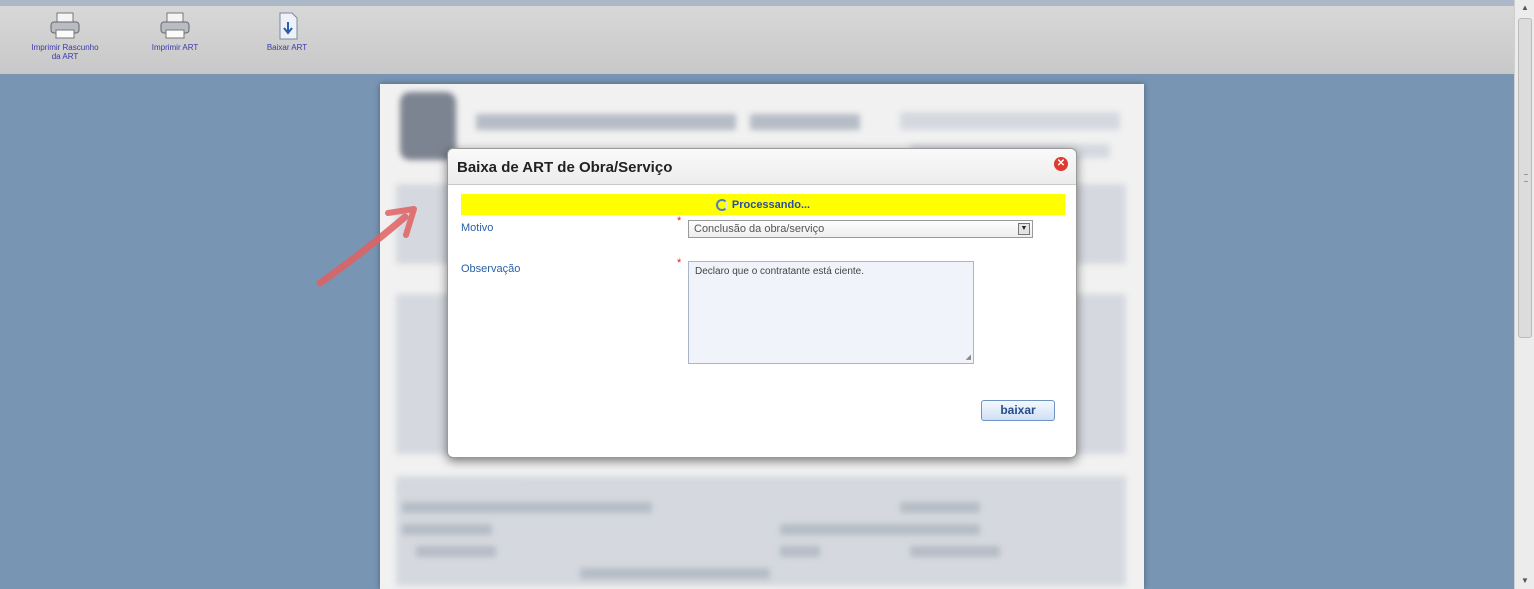  What do you see at coordinates (1524, 581) in the screenshot?
I see `scroll-down-arrow-icon: ▼` at bounding box center [1524, 581].